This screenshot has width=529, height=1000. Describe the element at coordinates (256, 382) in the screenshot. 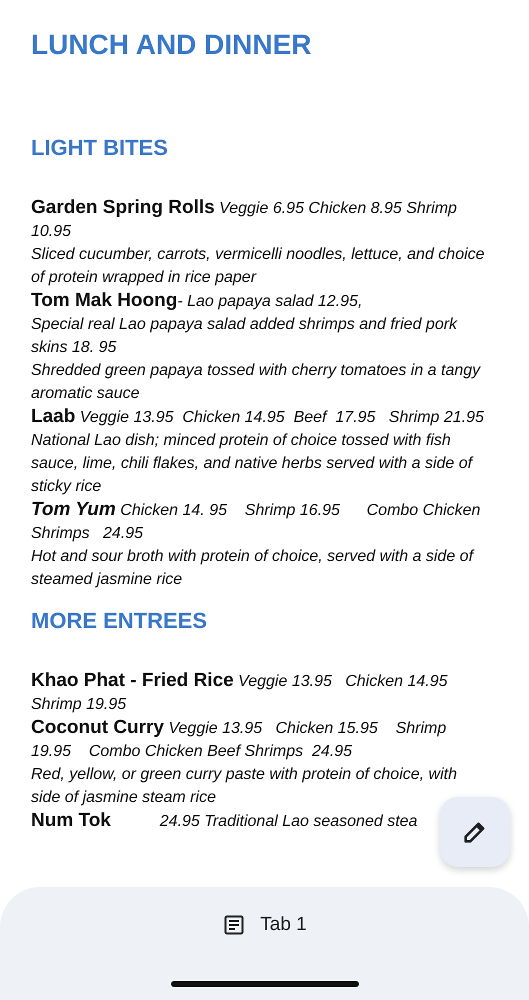

I see `item-description: Shredded green papaya tossed with cherry tomatoes in a tangy aromatic sauce` at that location.